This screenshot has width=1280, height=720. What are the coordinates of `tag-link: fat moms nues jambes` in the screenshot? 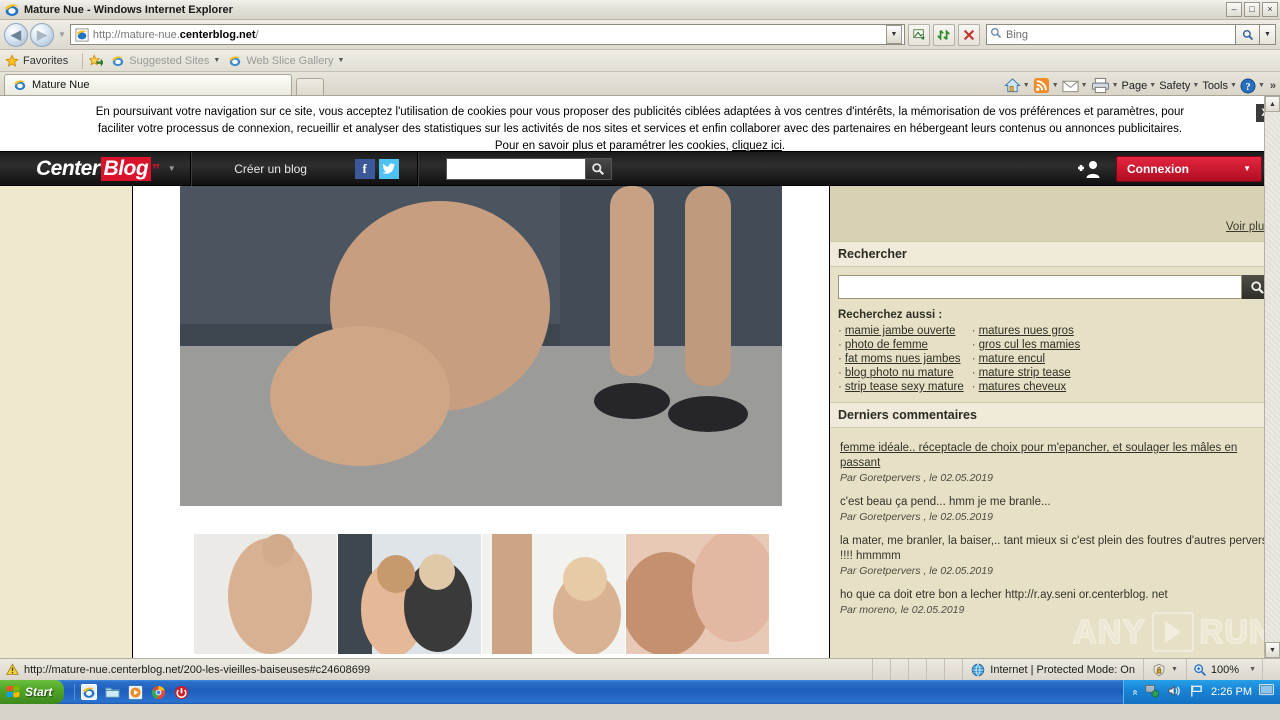 It's located at (903, 359).